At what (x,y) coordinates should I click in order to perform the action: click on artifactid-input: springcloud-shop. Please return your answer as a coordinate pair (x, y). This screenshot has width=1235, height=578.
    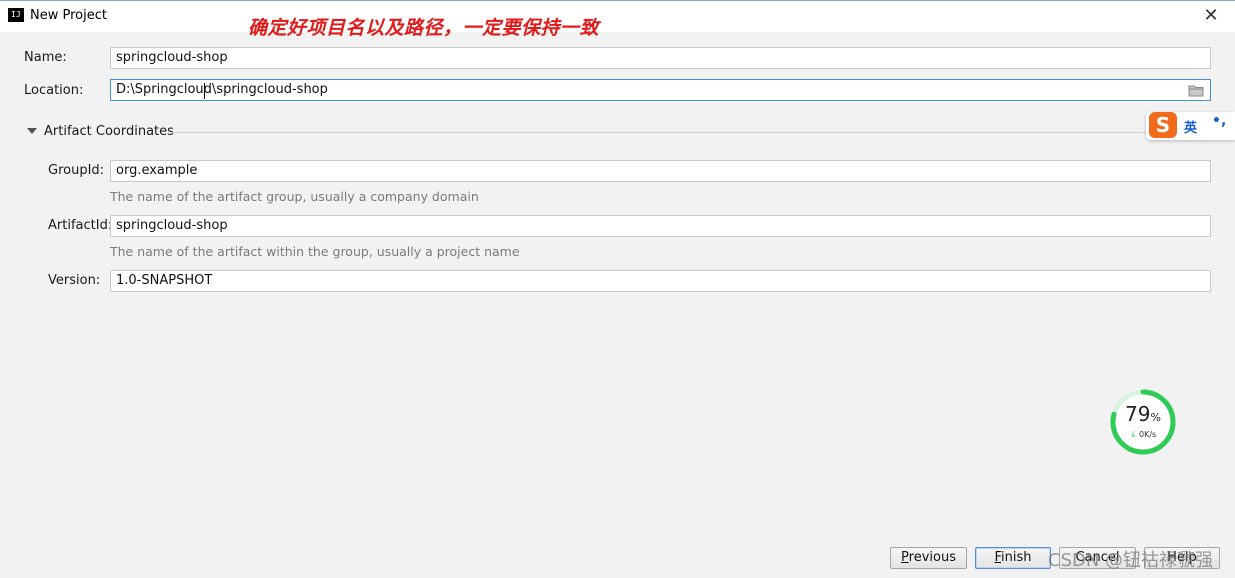
    Looking at the image, I should click on (660, 226).